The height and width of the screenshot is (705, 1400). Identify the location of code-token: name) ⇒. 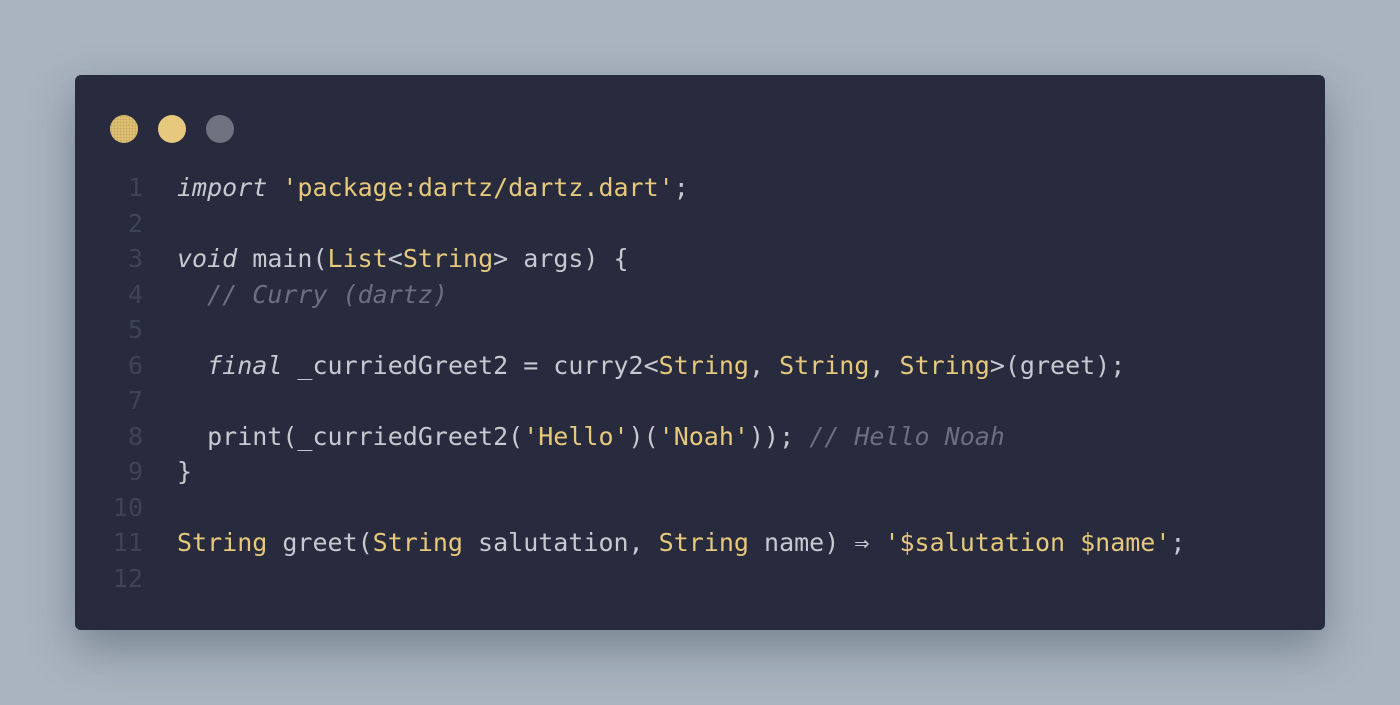
(816, 542).